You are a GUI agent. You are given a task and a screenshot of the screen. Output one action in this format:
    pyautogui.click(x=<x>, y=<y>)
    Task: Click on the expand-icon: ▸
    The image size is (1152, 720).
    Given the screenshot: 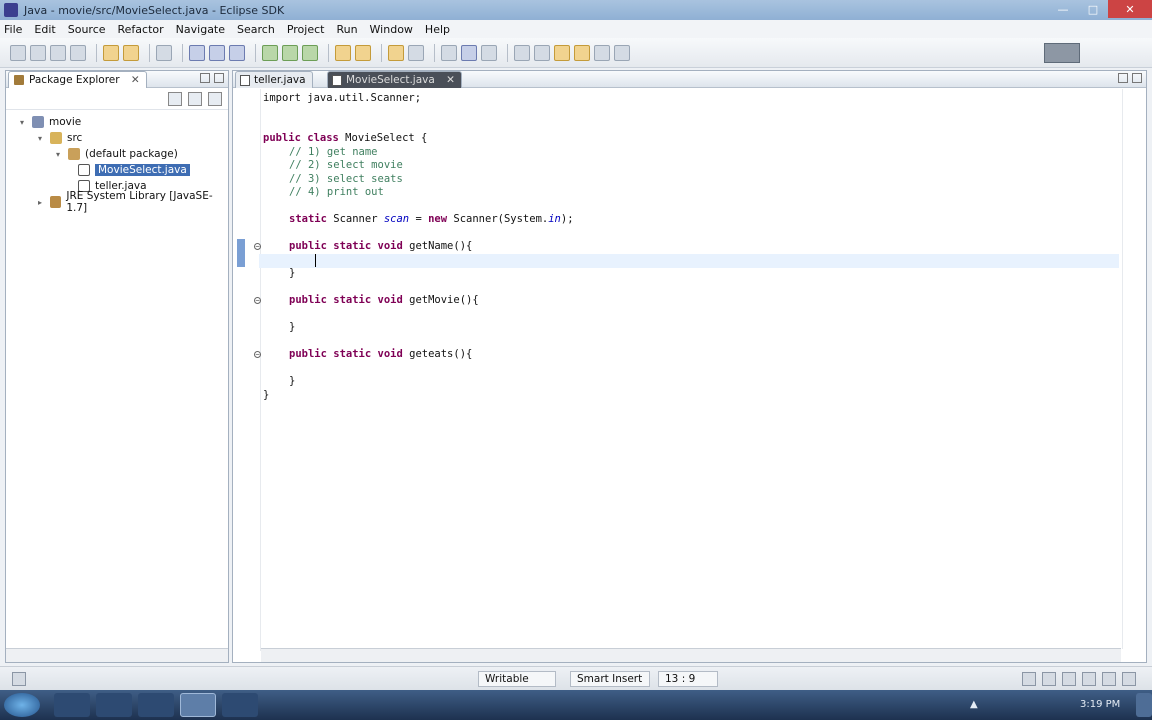 What is the action you would take?
    pyautogui.click(x=42, y=202)
    